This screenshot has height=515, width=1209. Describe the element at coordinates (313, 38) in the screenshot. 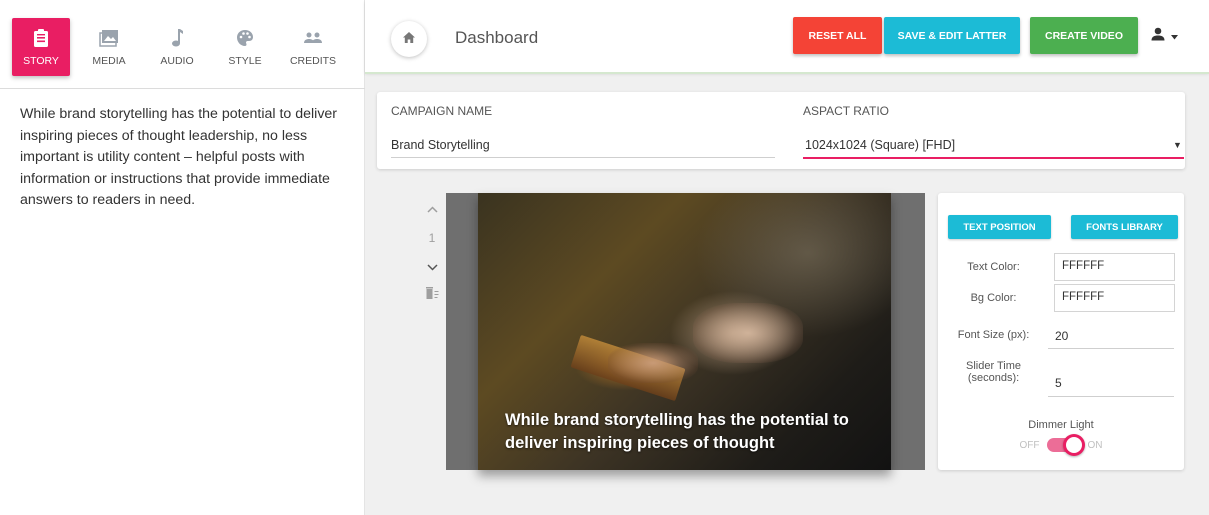

I see `people-icon` at that location.